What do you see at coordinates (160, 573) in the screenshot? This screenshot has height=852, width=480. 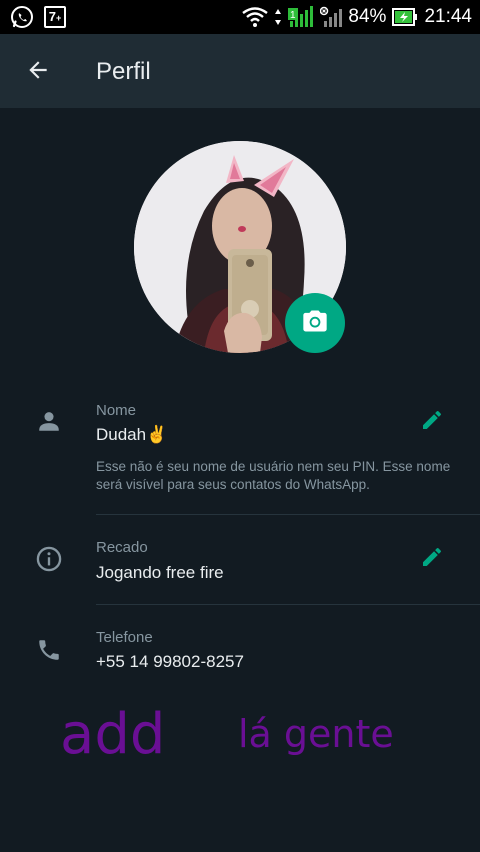 I see `about-value: Jogando free fire` at bounding box center [160, 573].